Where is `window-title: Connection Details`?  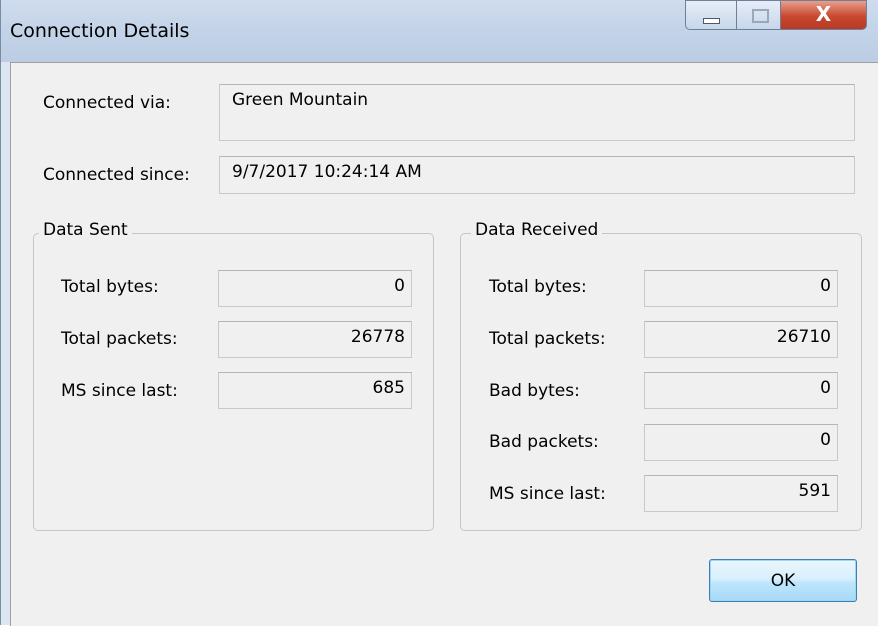 window-title: Connection Details is located at coordinates (100, 31).